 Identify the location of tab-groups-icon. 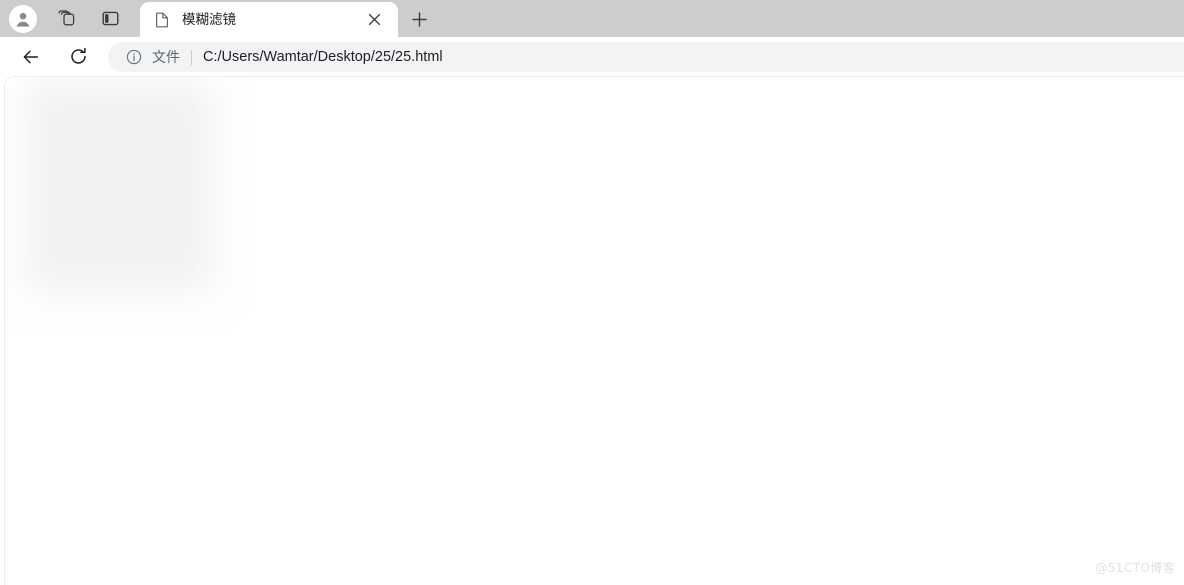
(66, 19).